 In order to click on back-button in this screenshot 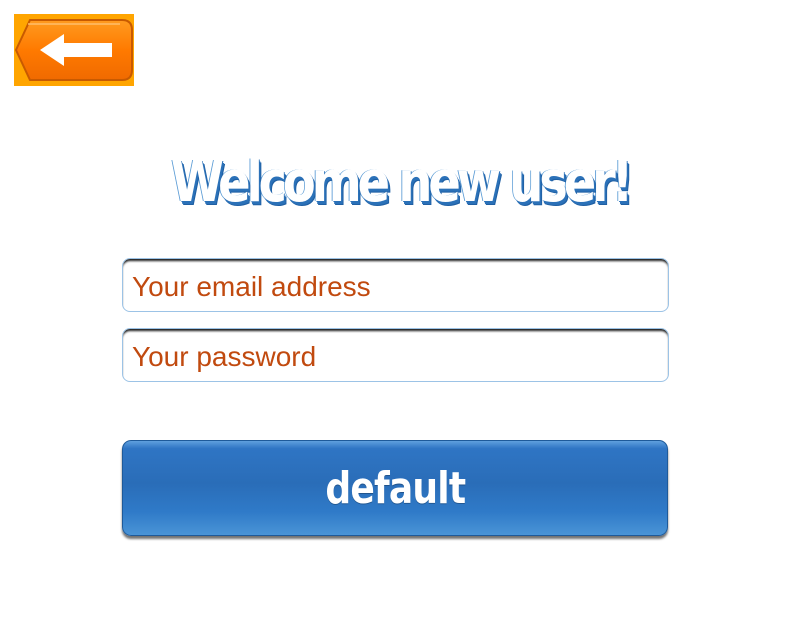, I will do `click(74, 50)`.